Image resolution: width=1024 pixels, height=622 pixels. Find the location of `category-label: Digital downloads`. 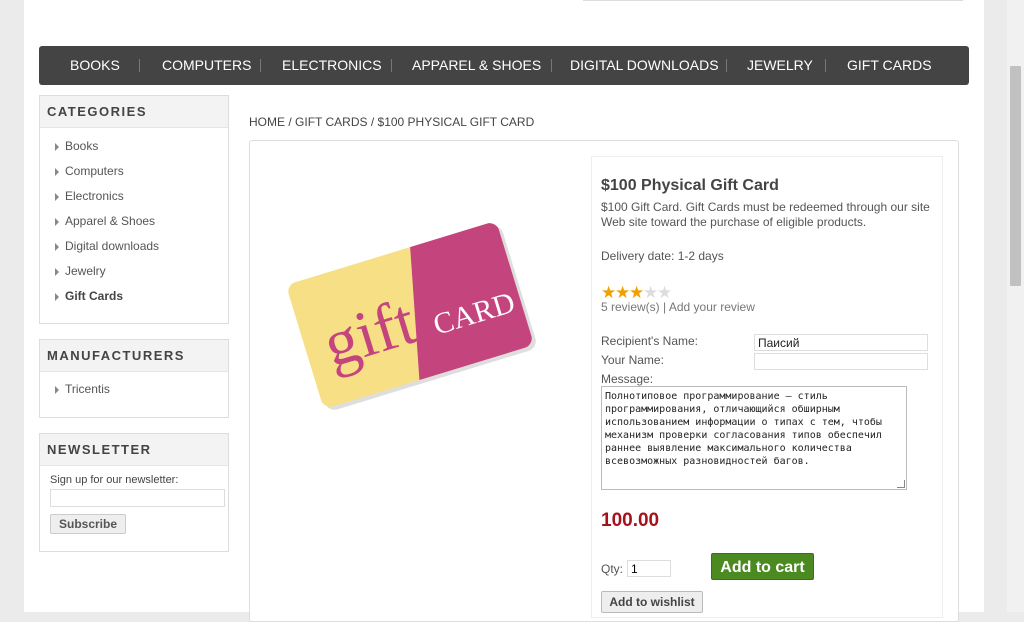

category-label: Digital downloads is located at coordinates (112, 246).